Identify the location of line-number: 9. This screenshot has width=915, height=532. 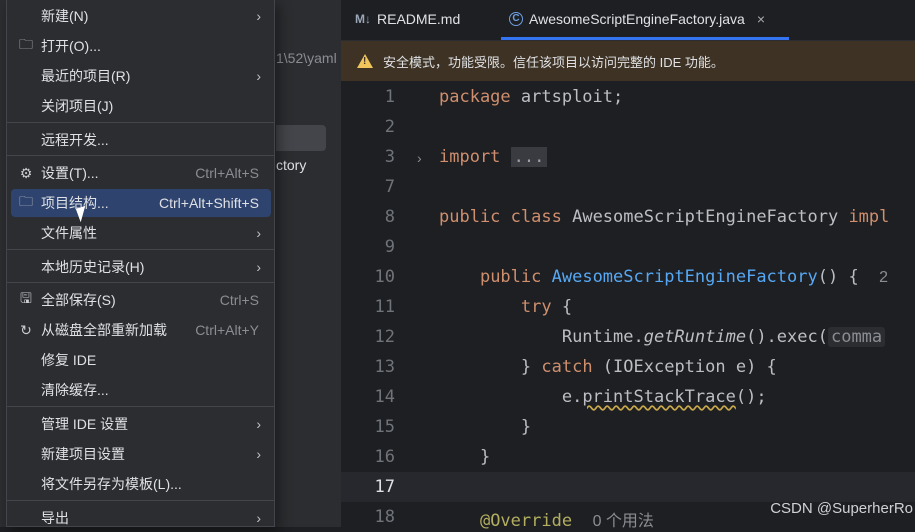
(389, 247).